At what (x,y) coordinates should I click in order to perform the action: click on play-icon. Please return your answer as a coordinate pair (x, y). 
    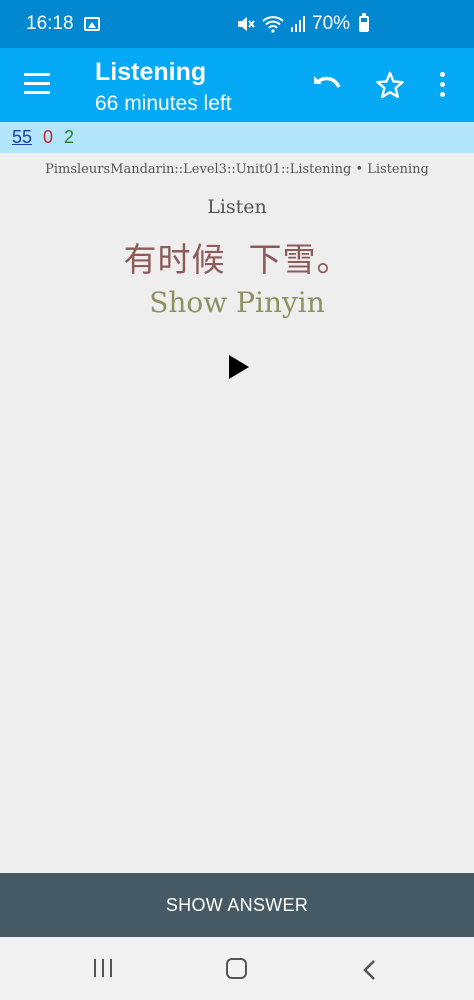
    Looking at the image, I should click on (239, 367).